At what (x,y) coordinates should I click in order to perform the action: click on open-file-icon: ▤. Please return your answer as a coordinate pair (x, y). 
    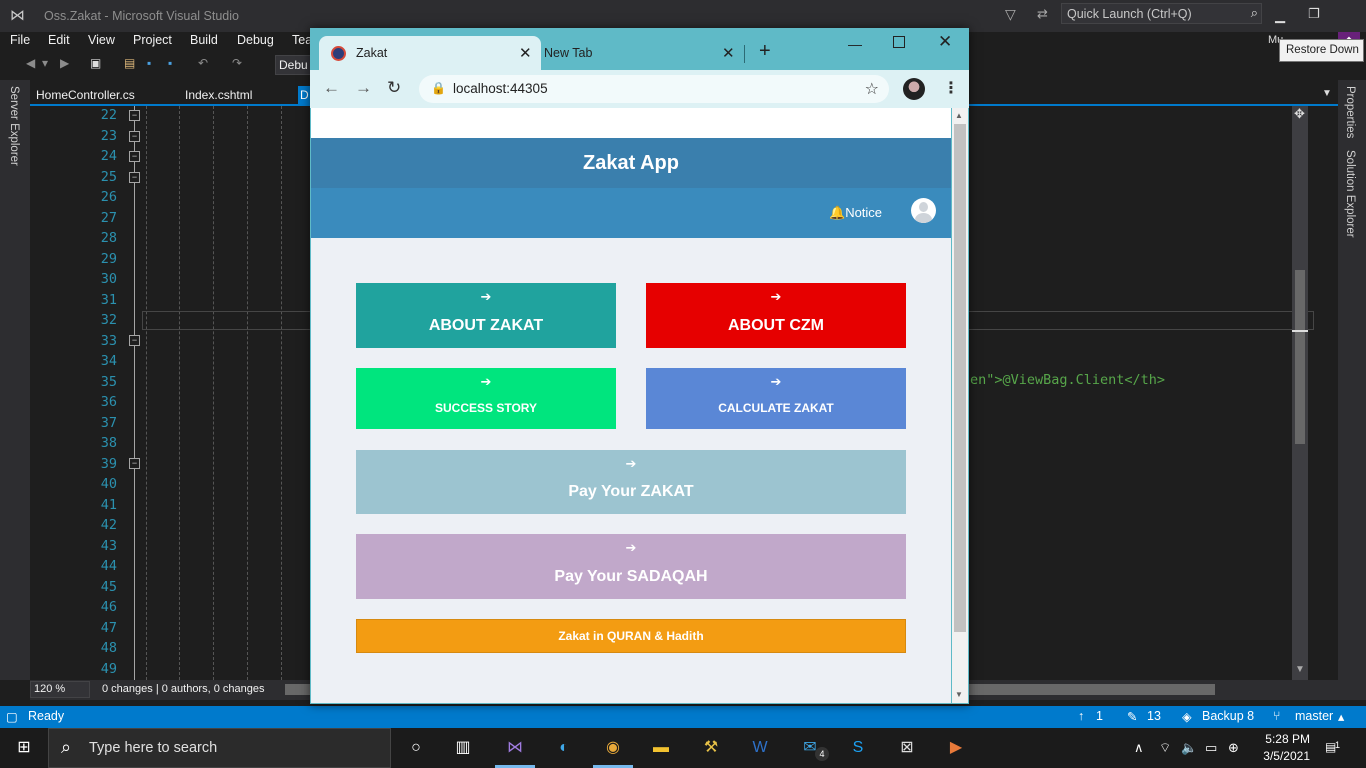
    Looking at the image, I should click on (129, 63).